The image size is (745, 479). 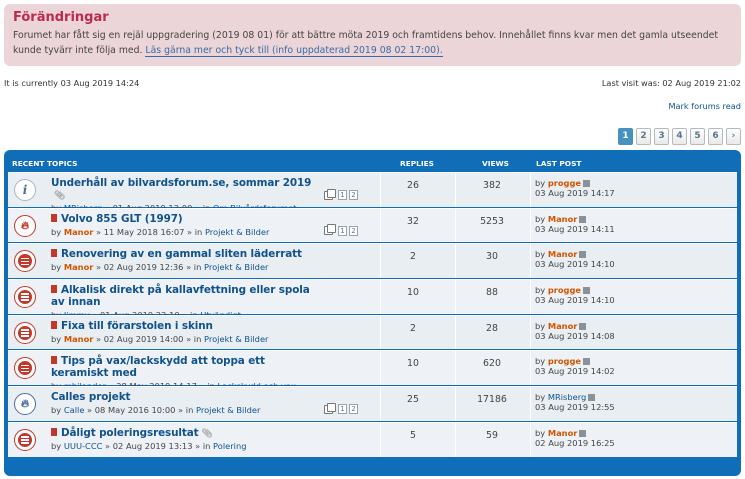 I want to click on last-post-info: by MRisberg 03 Aug 2019 12:55, so click(x=575, y=402).